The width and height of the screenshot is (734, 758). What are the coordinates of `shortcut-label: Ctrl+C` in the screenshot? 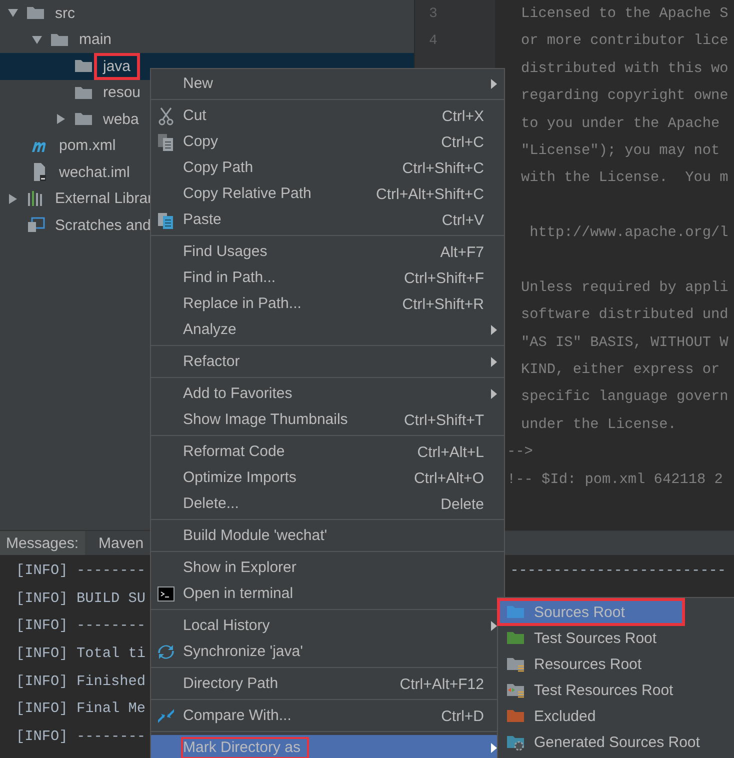 It's located at (462, 142).